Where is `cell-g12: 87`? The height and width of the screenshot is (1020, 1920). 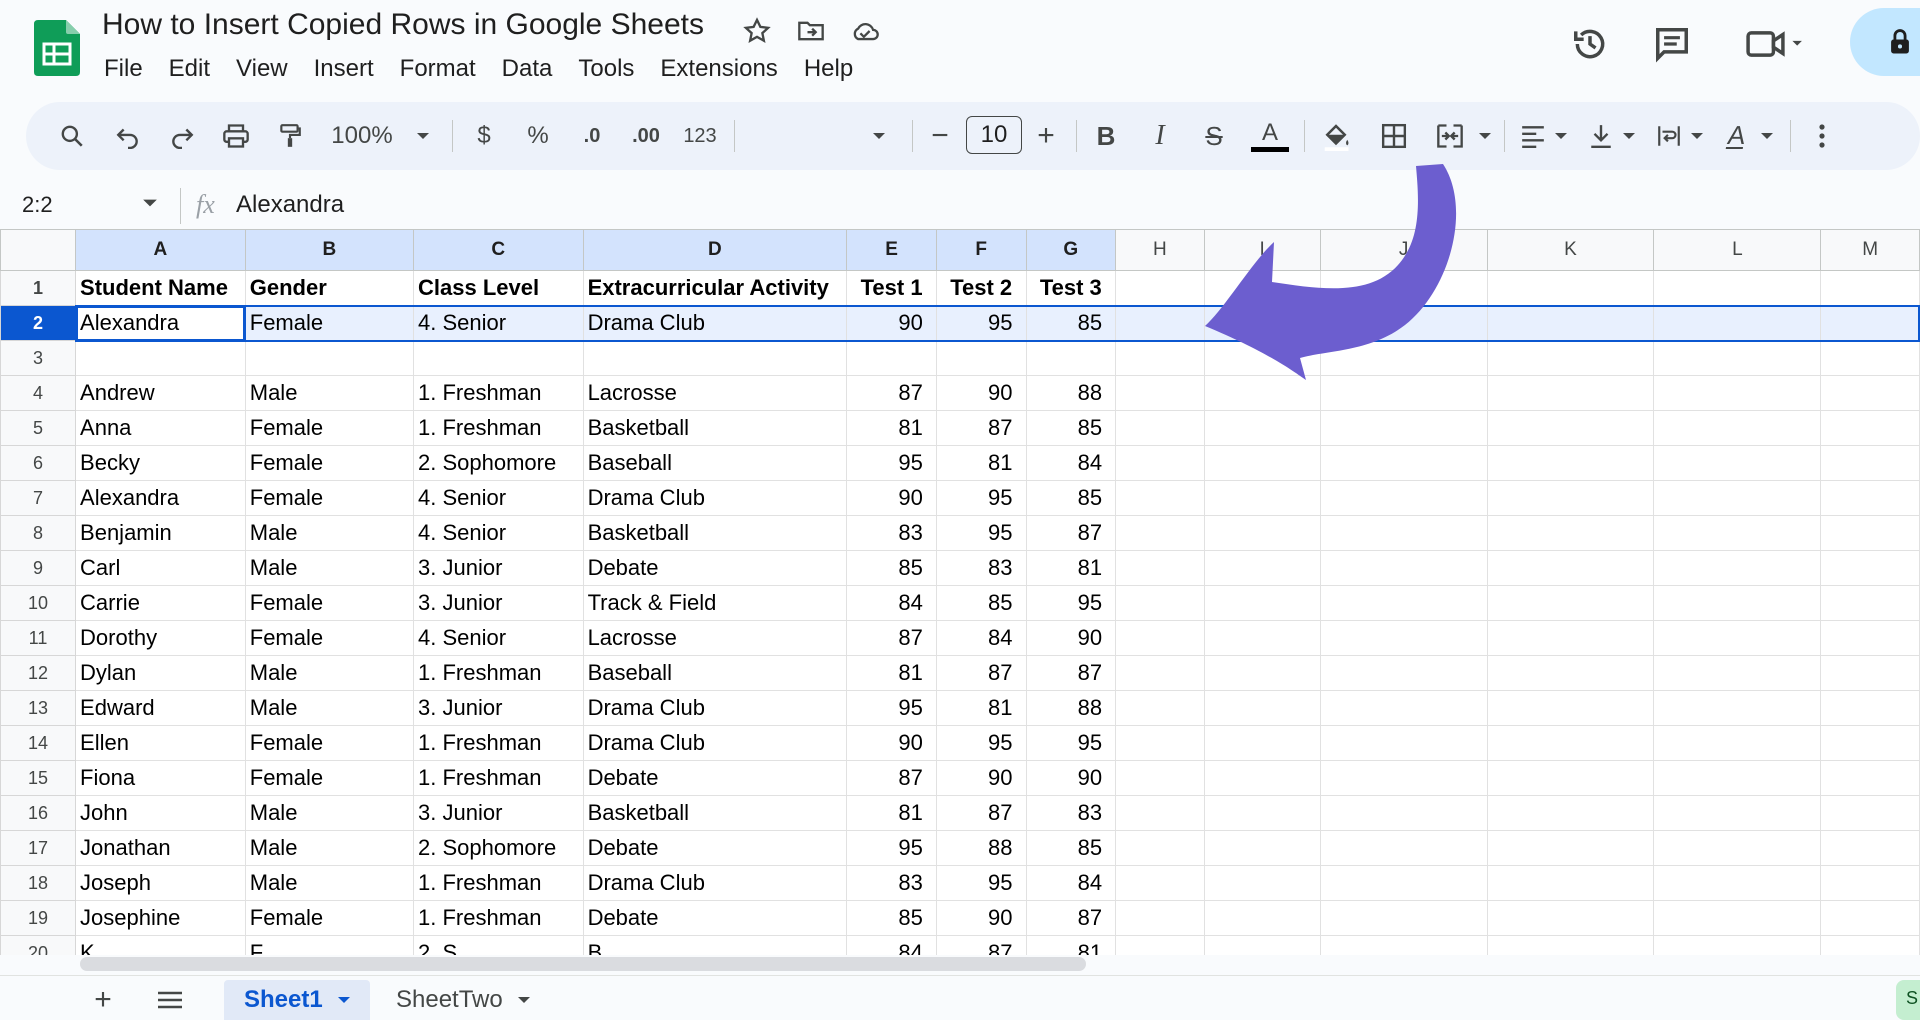 cell-g12: 87 is located at coordinates (1071, 673).